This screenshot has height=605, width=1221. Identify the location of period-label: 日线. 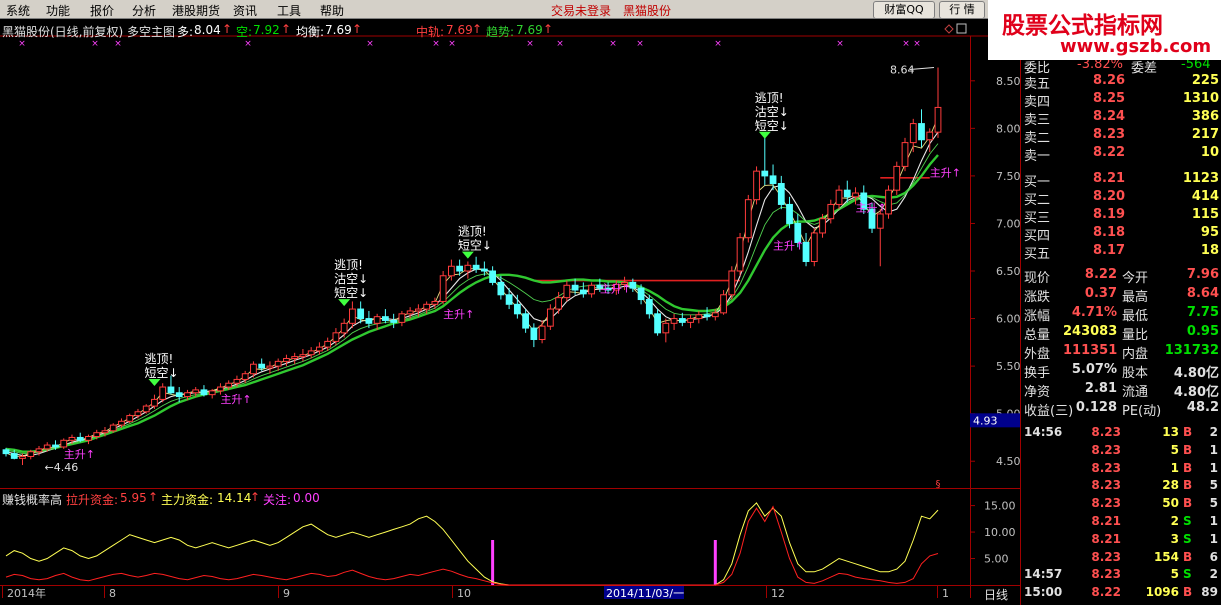
(996, 594).